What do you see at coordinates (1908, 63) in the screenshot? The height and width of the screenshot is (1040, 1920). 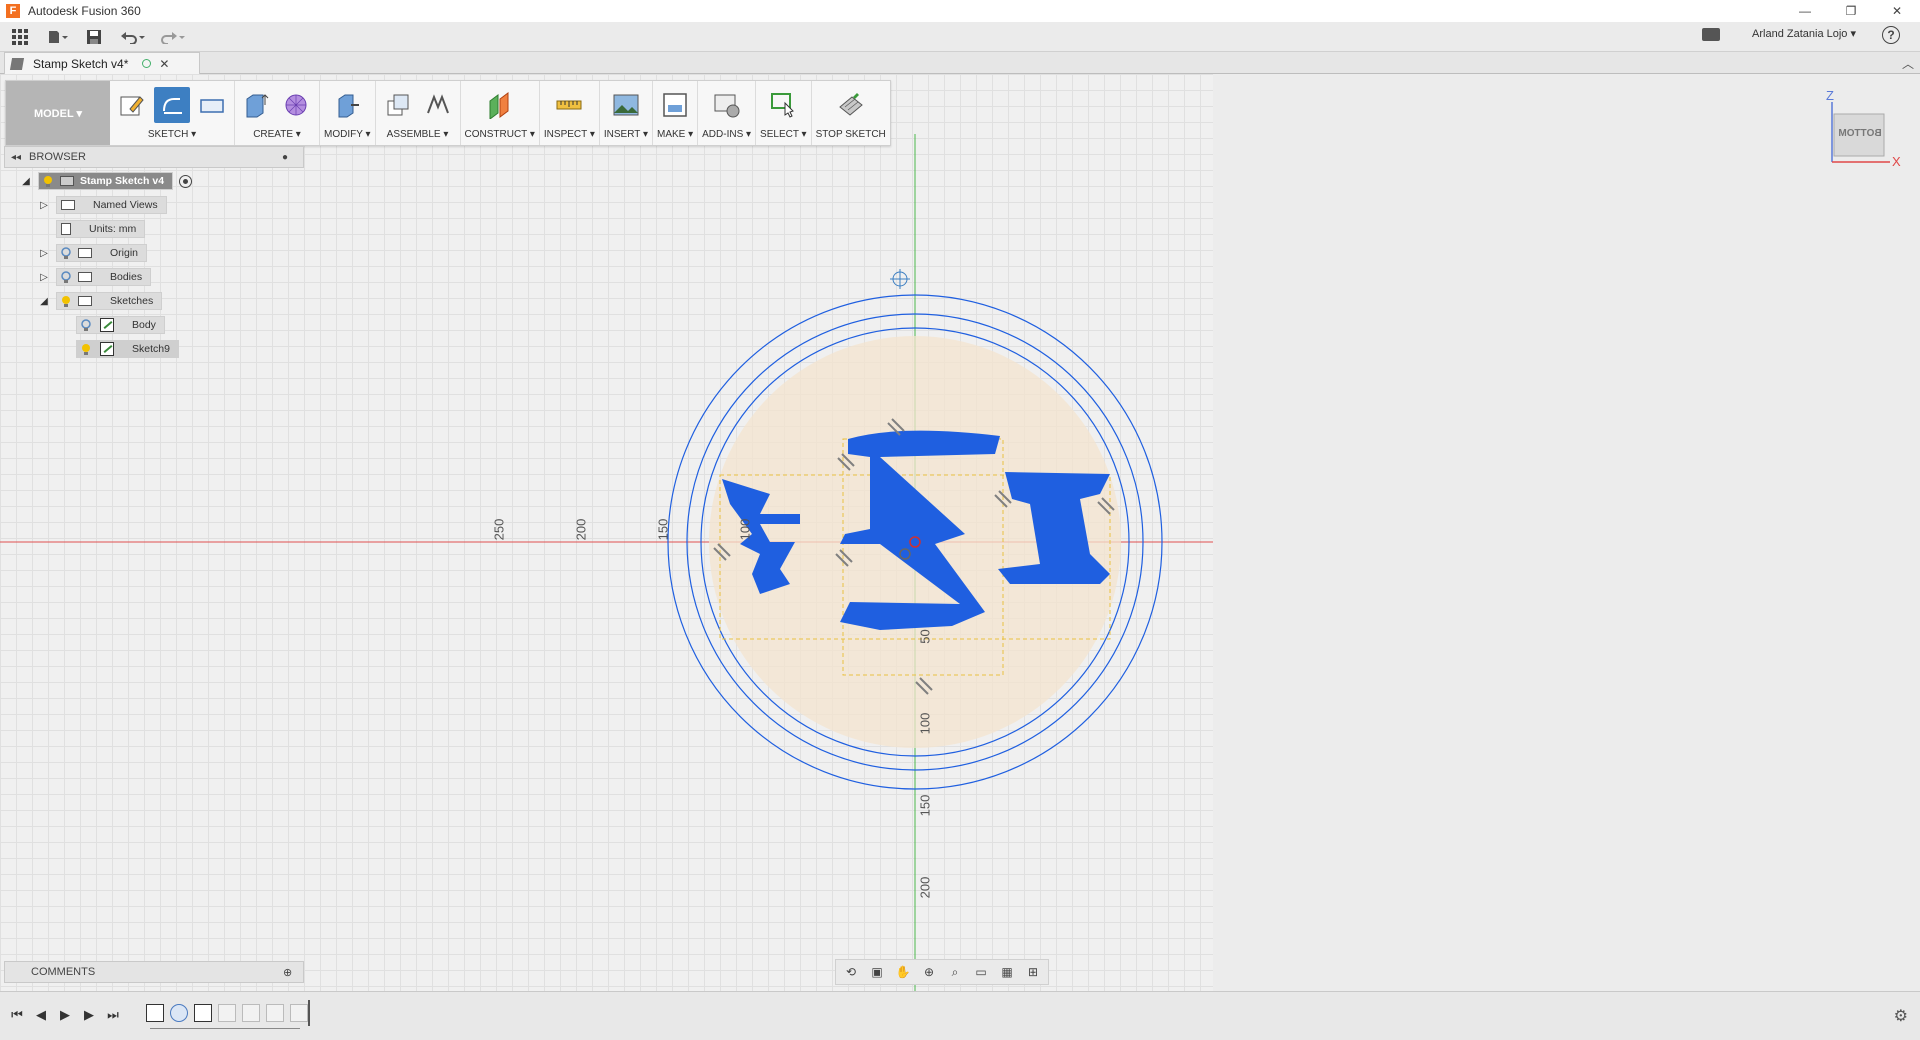 I see `collapse-toolbar-chevron-icon: ︿` at bounding box center [1908, 63].